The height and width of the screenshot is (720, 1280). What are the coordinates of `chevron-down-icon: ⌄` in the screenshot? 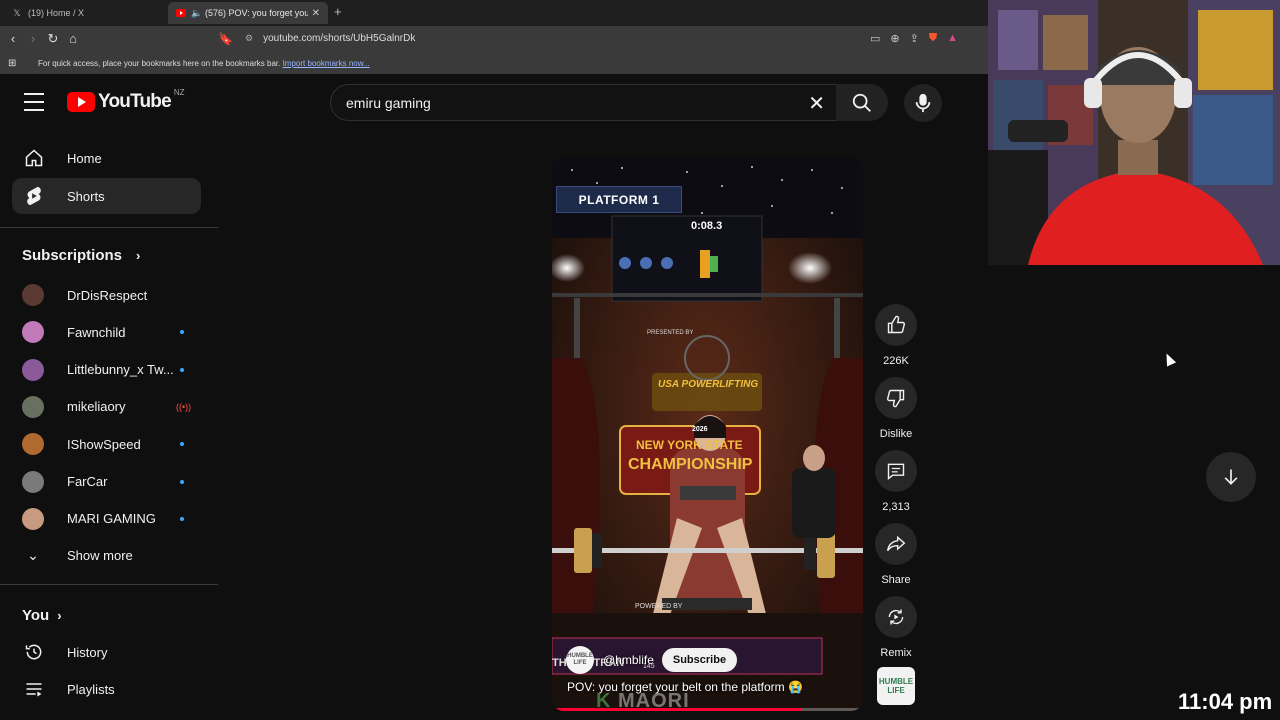 It's located at (33, 554).